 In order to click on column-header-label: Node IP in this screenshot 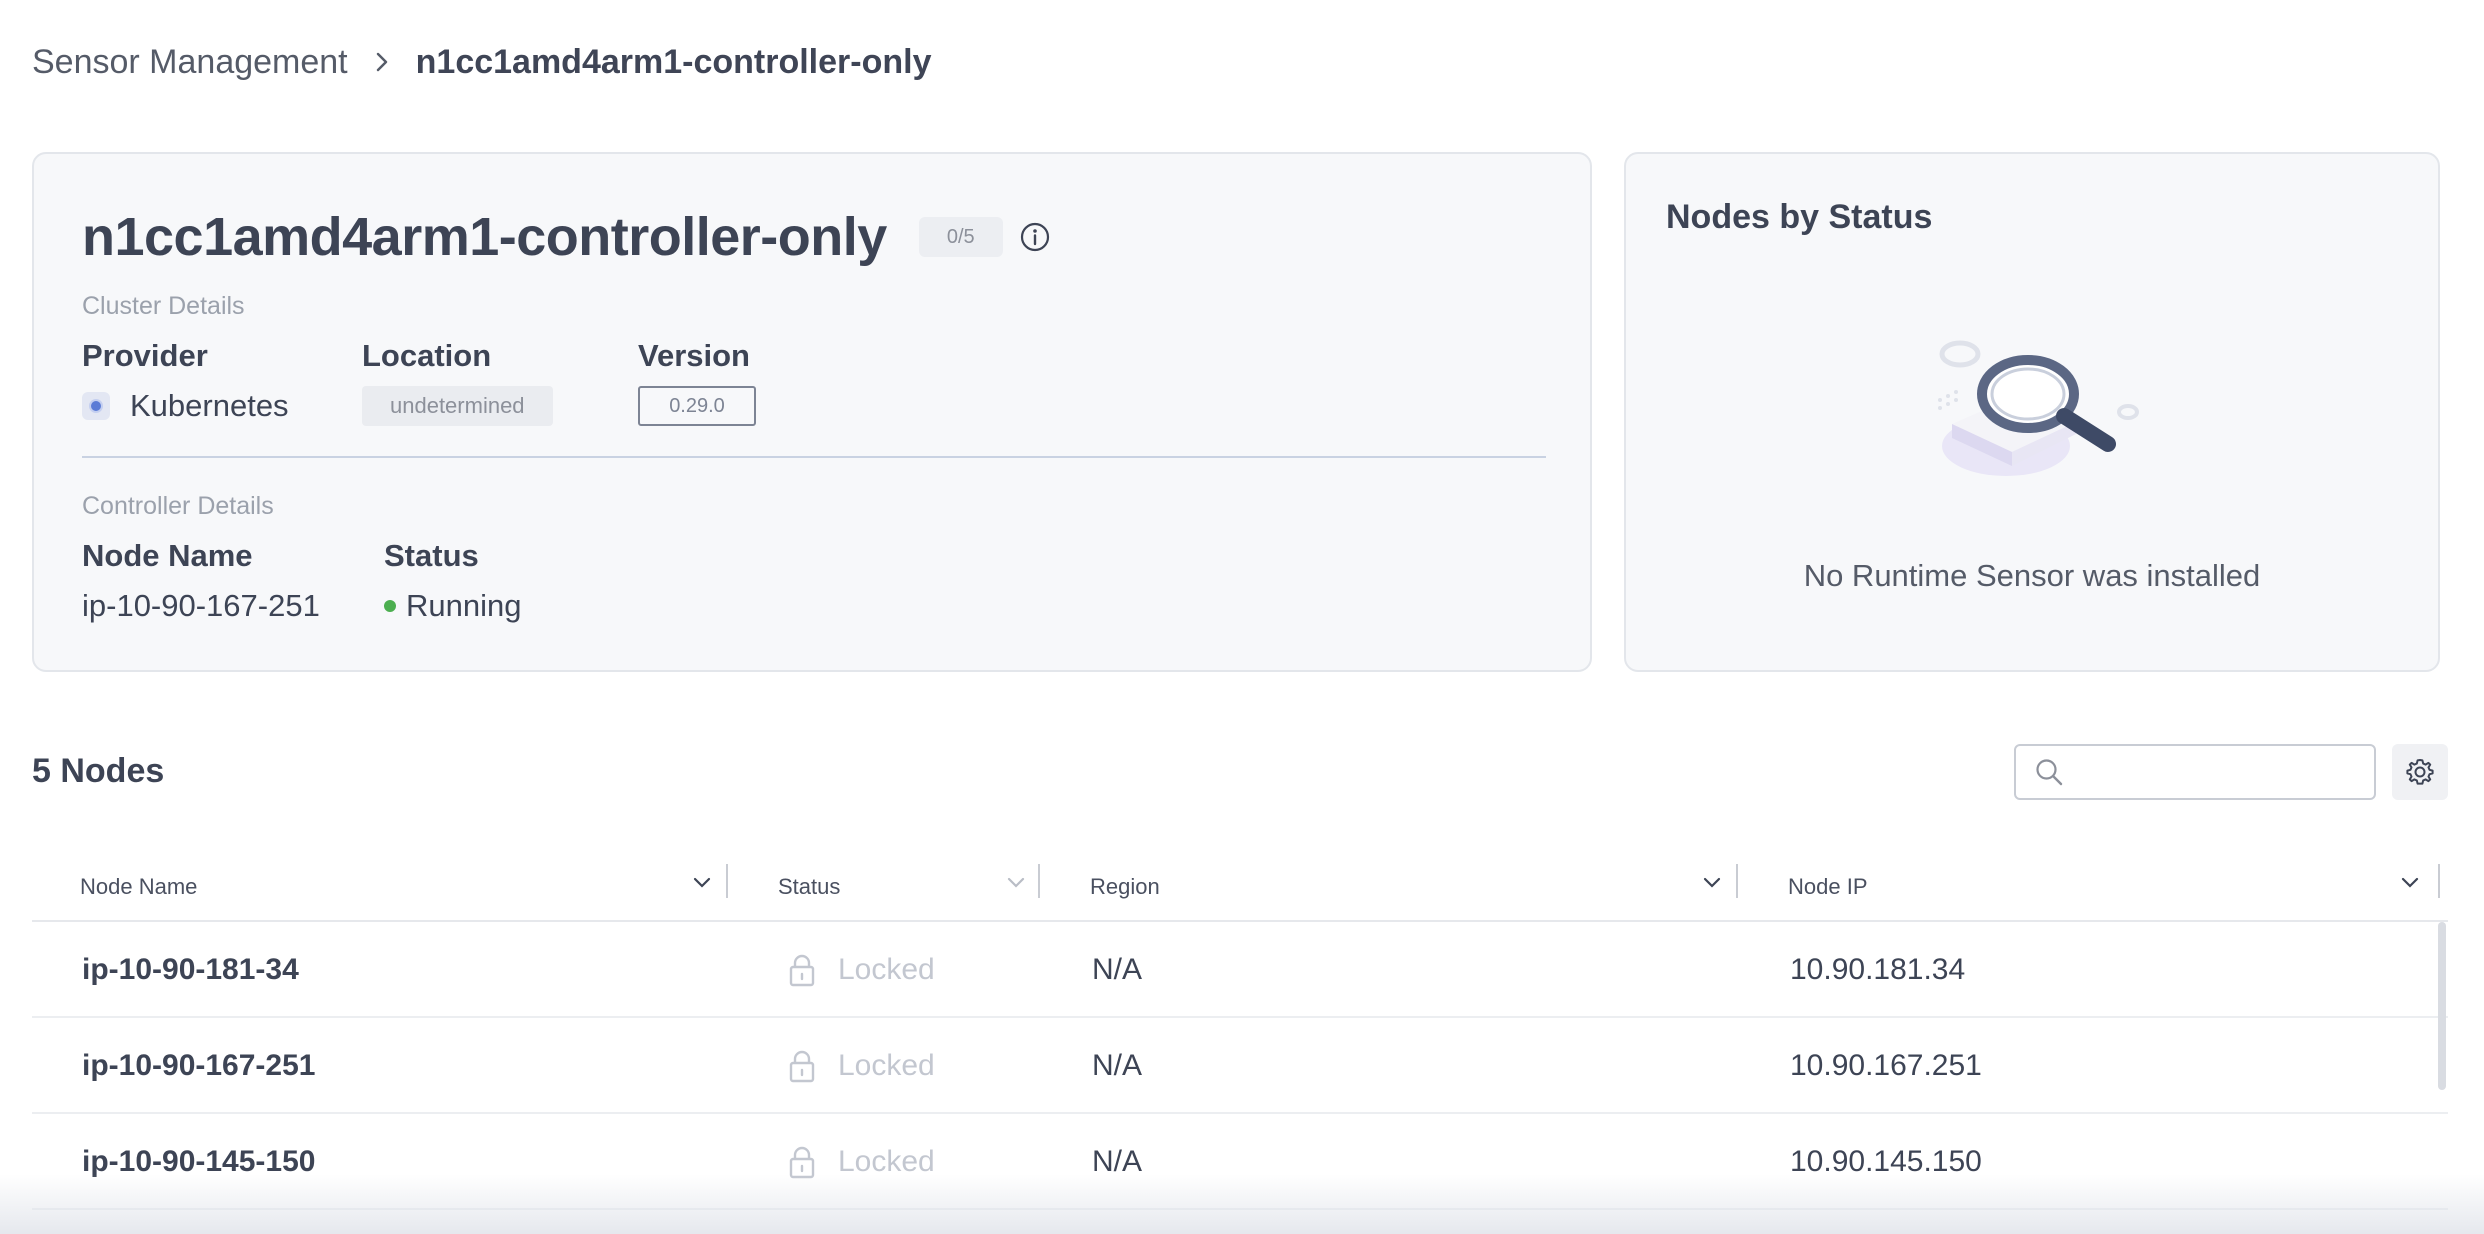, I will do `click(1828, 886)`.